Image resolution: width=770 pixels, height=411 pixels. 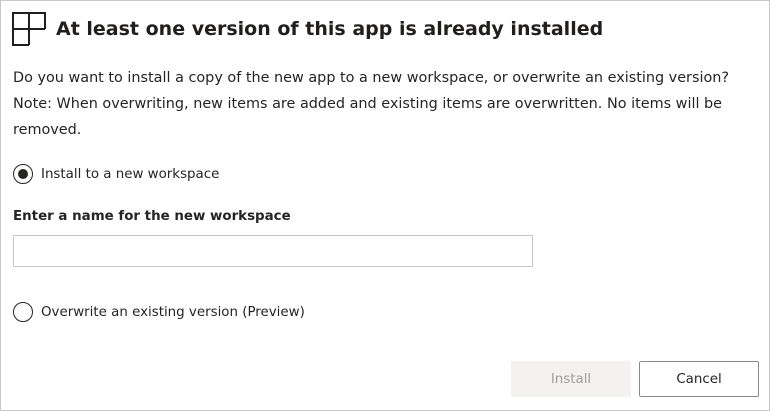 I want to click on radio-option-new-workspace: Install to a new workspace, so click(x=116, y=174).